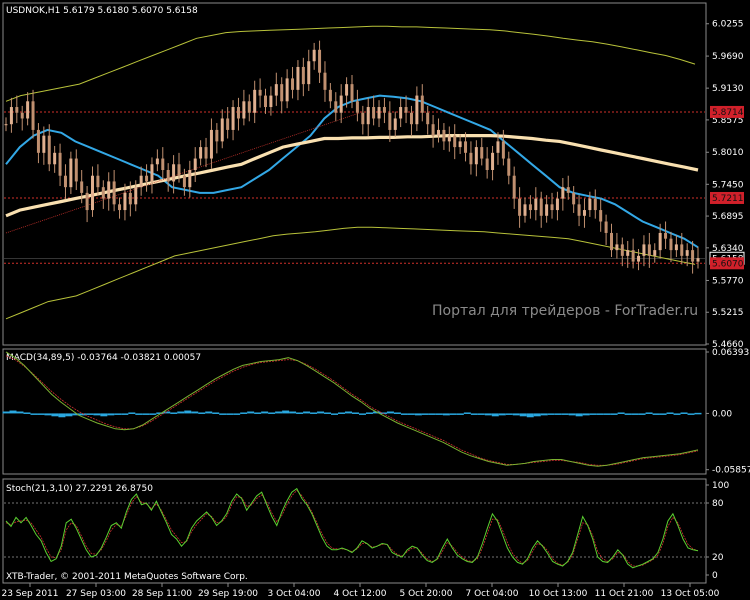 This screenshot has width=750, height=600. I want to click on stoch-tick-label: 100, so click(720, 486).